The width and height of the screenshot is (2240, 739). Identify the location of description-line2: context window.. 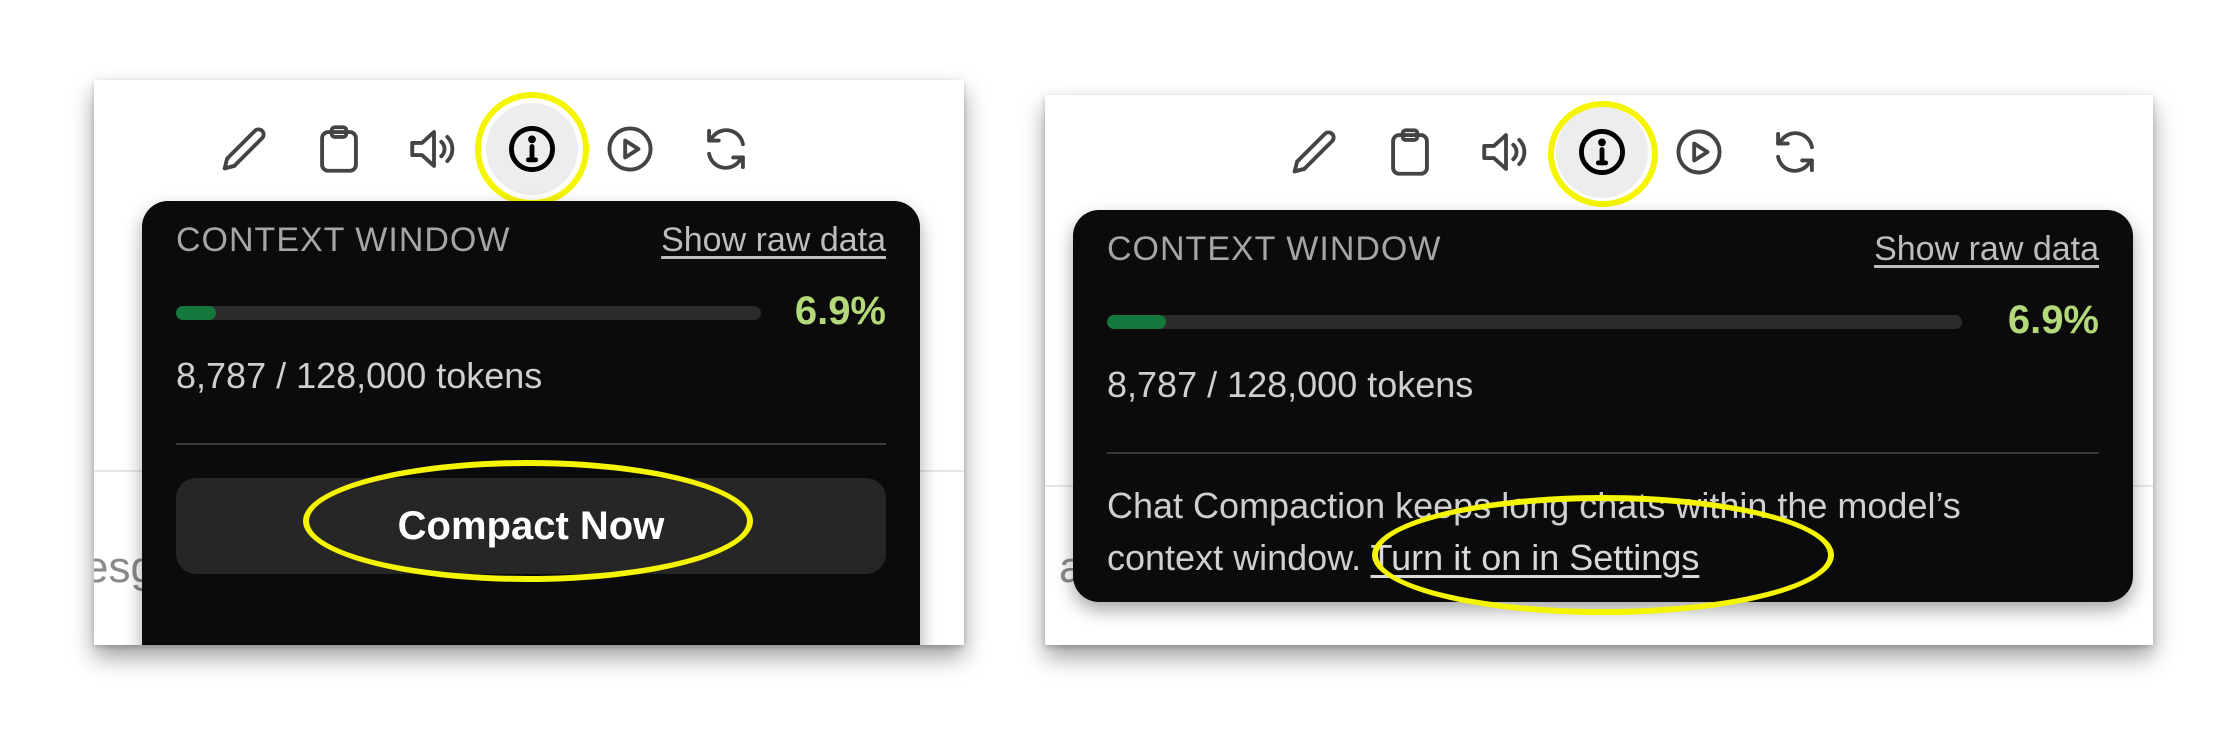
(1239, 557).